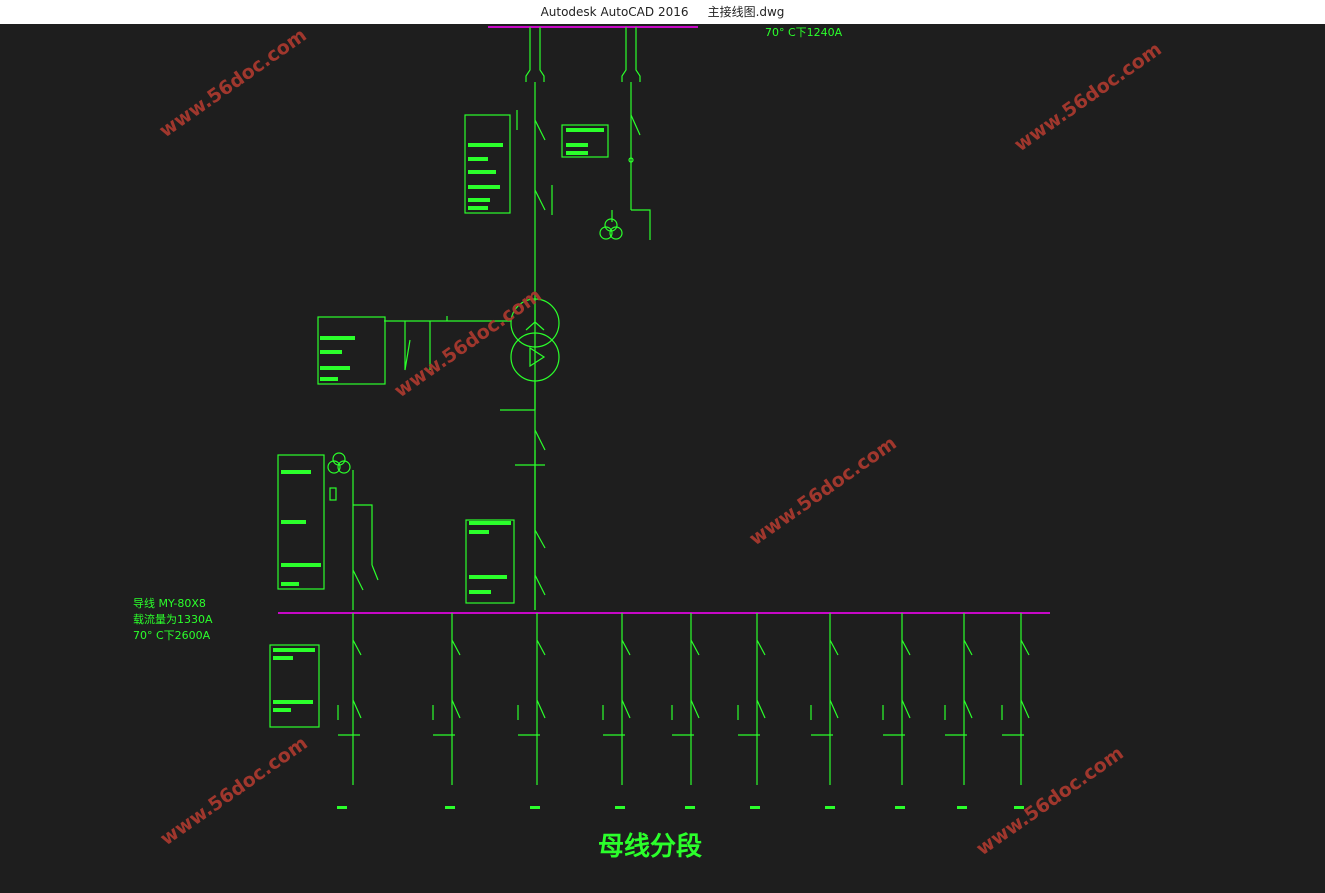 This screenshot has width=1325, height=893. I want to click on outgoing-feeders, so click(683, 699).